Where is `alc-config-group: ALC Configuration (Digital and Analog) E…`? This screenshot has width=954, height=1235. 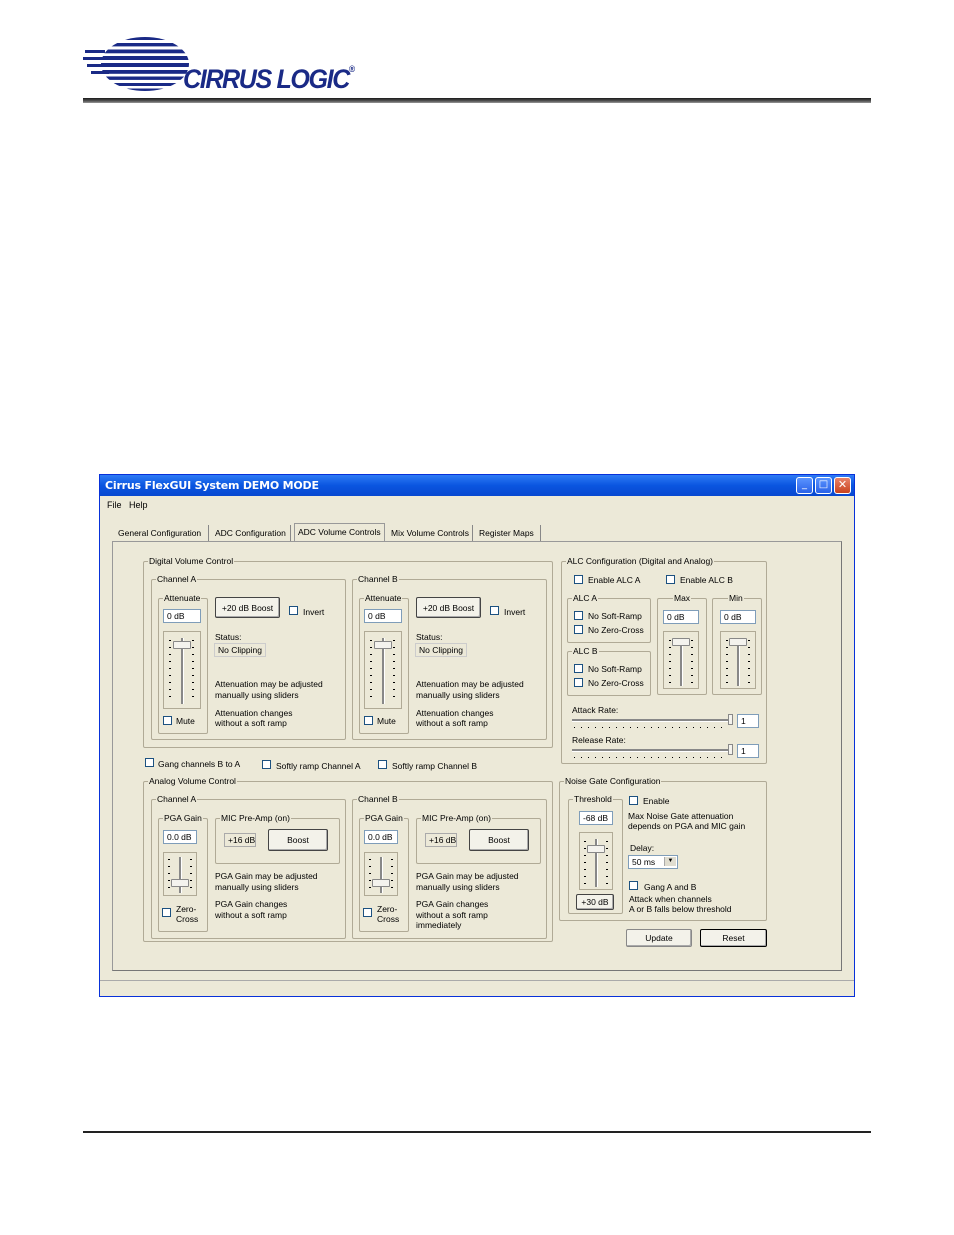
alc-config-group: ALC Configuration (Digital and Analog) E… is located at coordinates (664, 660).